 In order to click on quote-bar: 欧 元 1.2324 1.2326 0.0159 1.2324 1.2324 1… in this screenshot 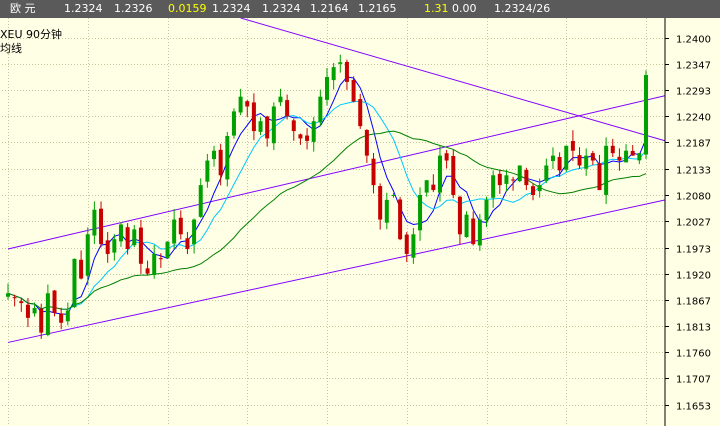, I will do `click(360, 9)`.